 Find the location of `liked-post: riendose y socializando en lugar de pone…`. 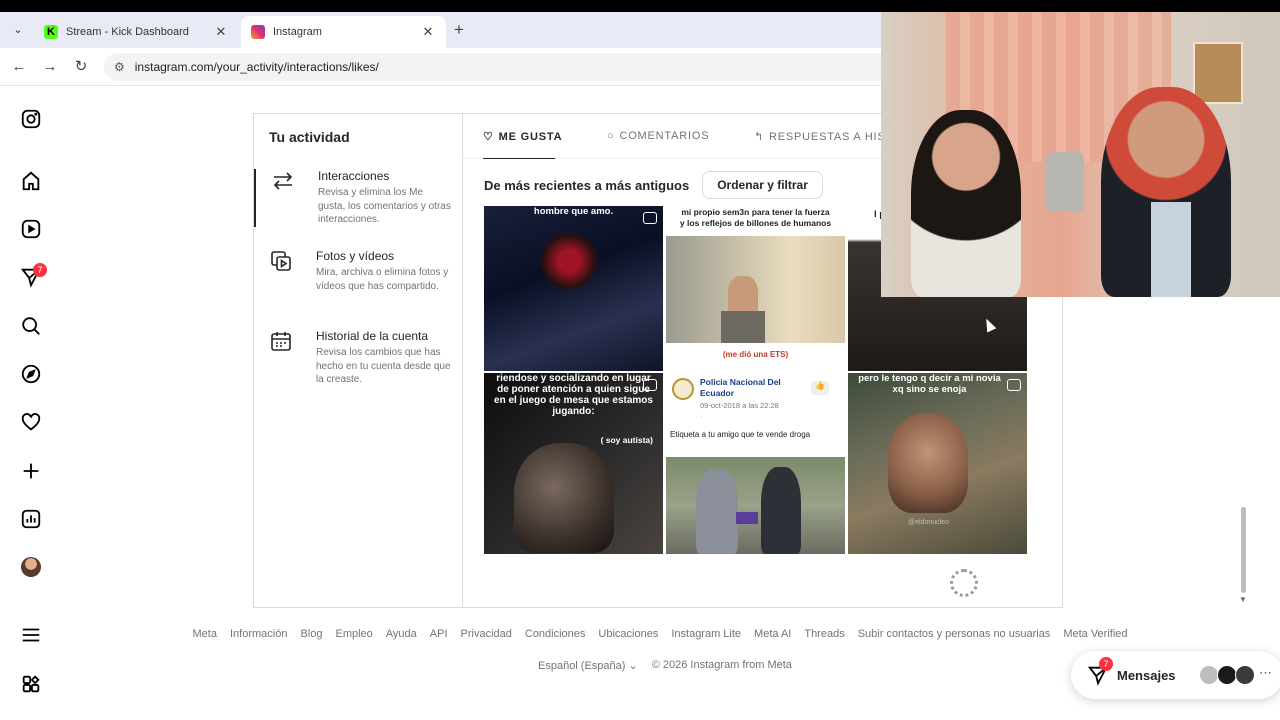

liked-post: riendose y socializando en lugar de pone… is located at coordinates (573, 463).